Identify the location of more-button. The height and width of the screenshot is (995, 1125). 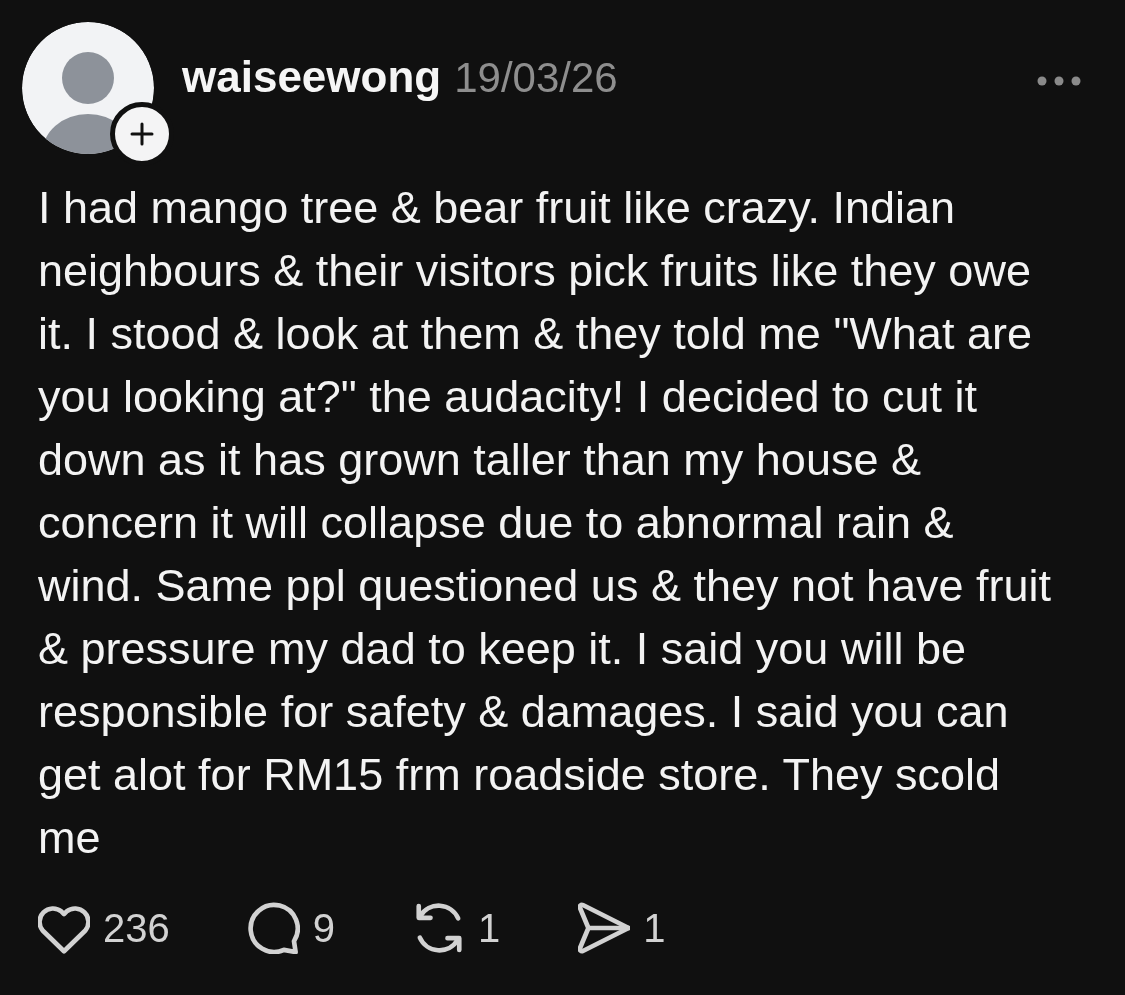
(1059, 81).